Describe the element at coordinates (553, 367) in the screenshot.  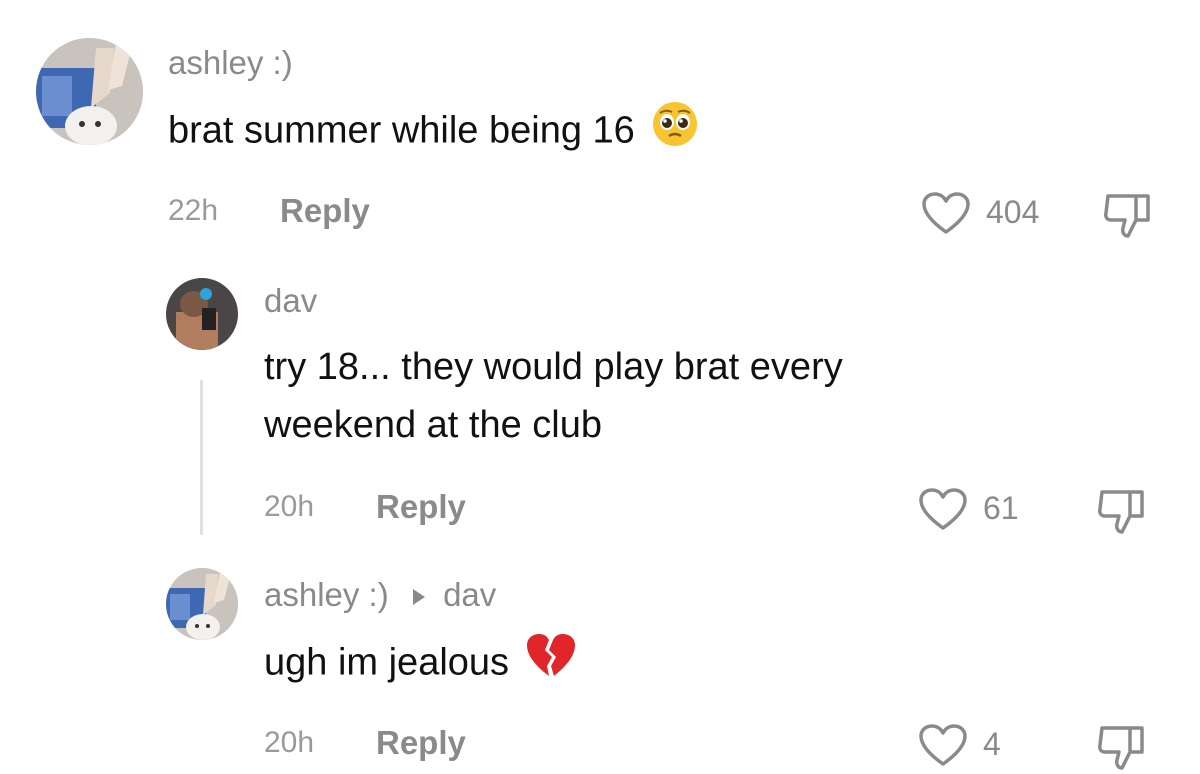
I see `comment-text-line-1: try 18... they would play brat every` at that location.